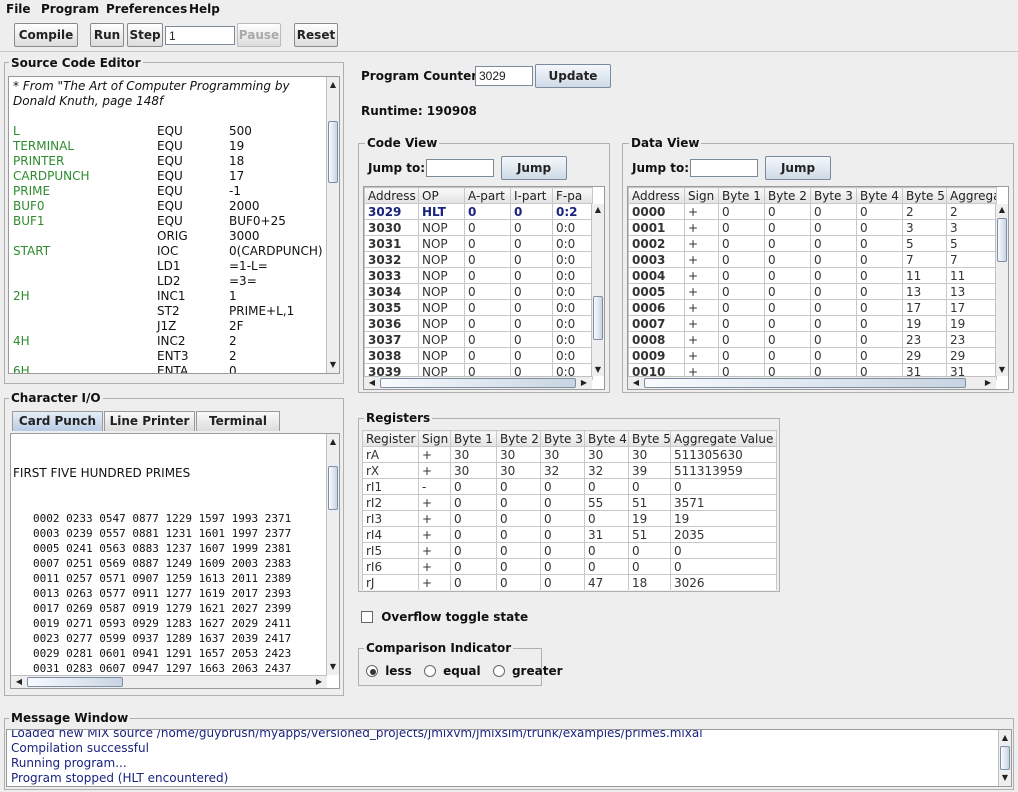  I want to click on data-horizontal-scrollbar: ◀ ▶, so click(812, 382).